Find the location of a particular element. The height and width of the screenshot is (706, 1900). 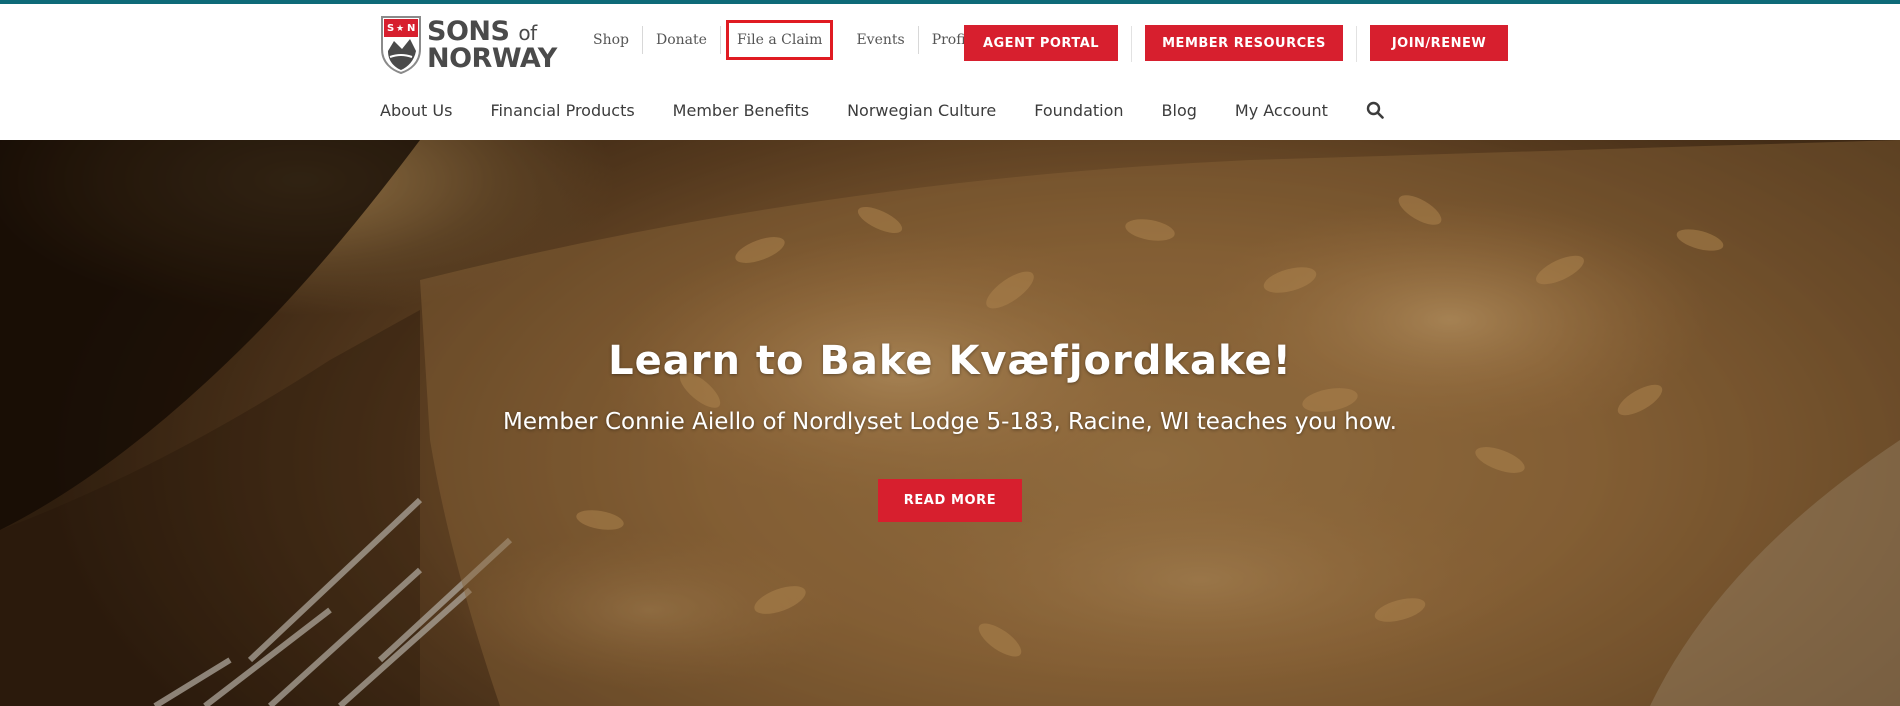

nav-item-financial-products: Financial Products is located at coordinates (562, 110).